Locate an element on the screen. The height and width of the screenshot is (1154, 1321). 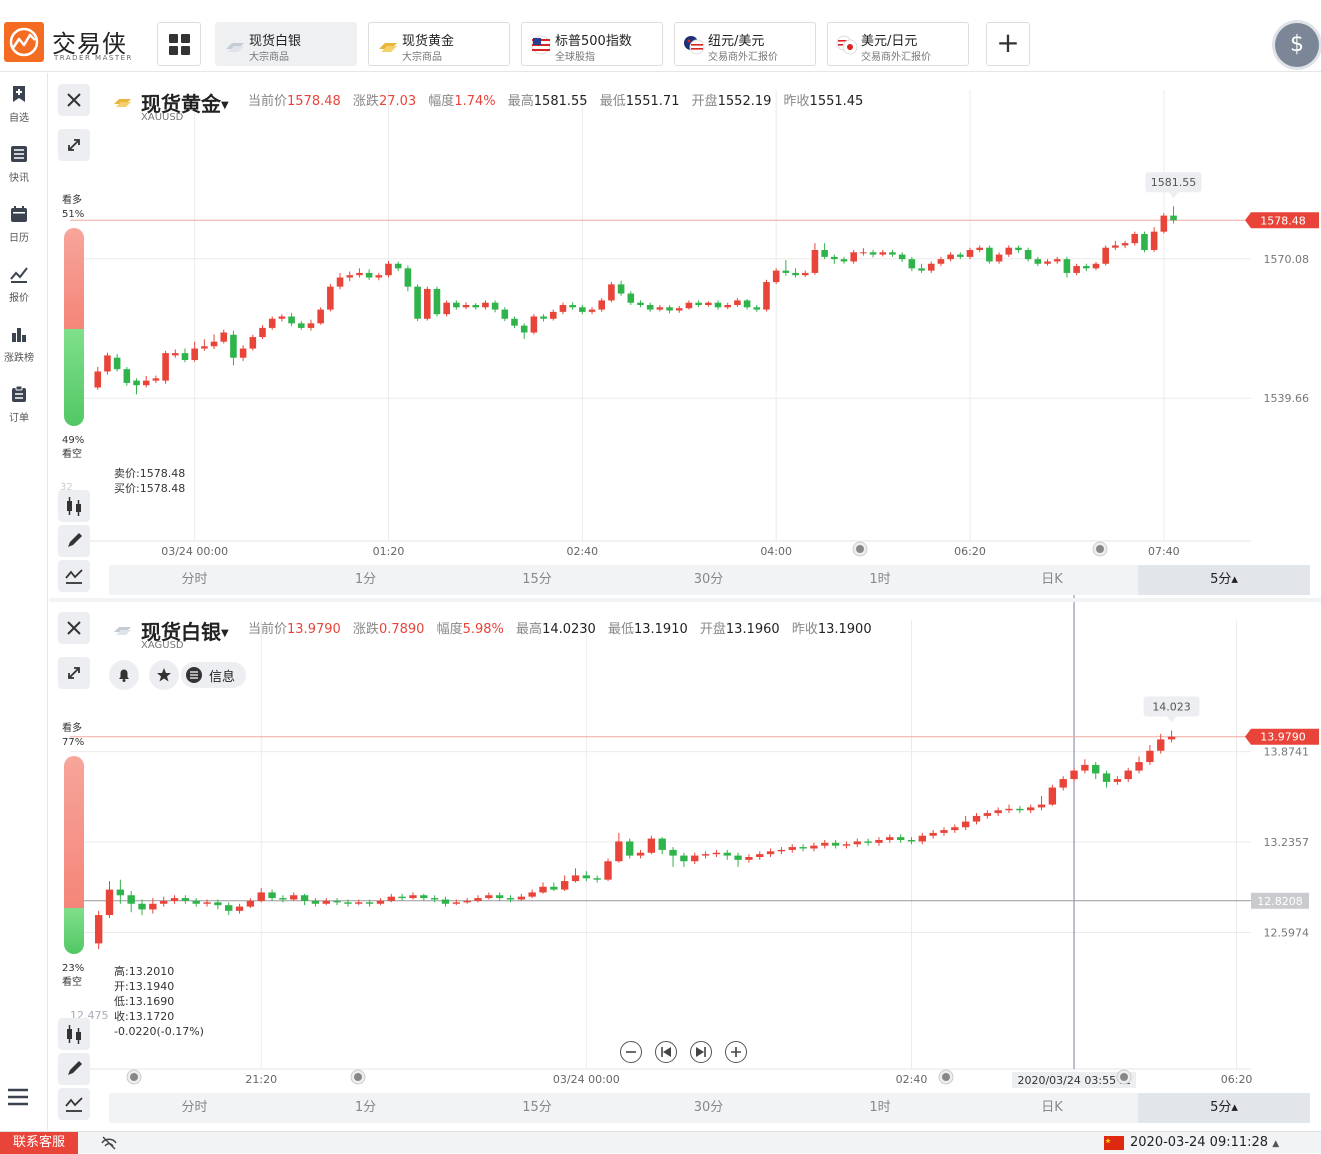
menu-icon is located at coordinates (18, 1097).